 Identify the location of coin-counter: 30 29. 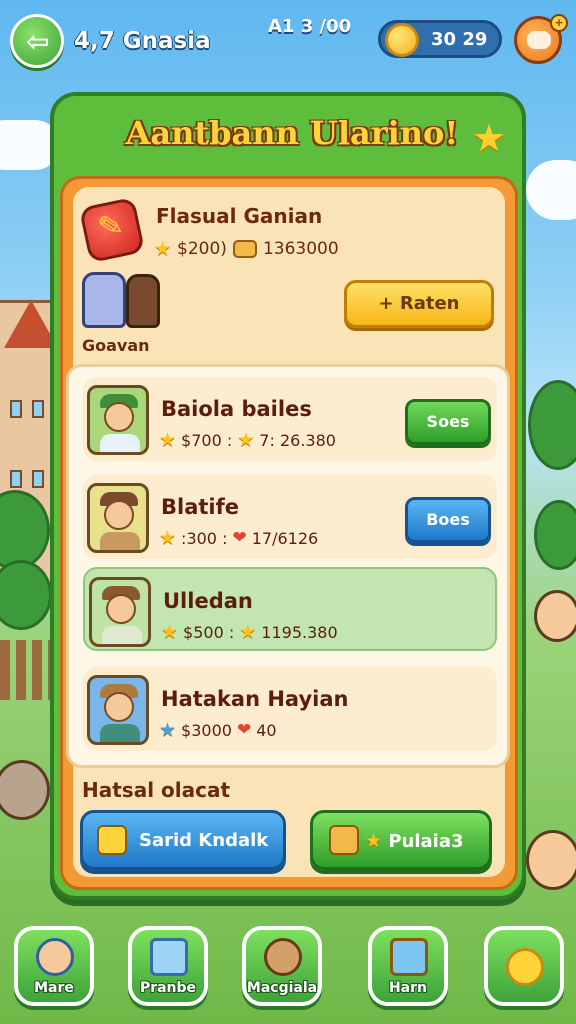
(440, 39).